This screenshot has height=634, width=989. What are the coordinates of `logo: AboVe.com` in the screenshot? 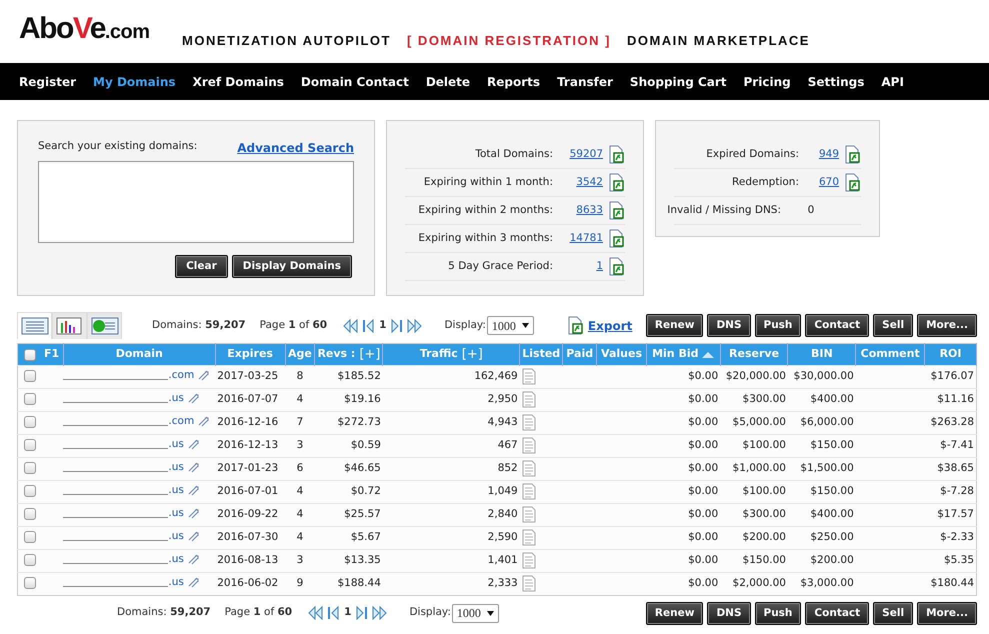 It's located at (100, 28).